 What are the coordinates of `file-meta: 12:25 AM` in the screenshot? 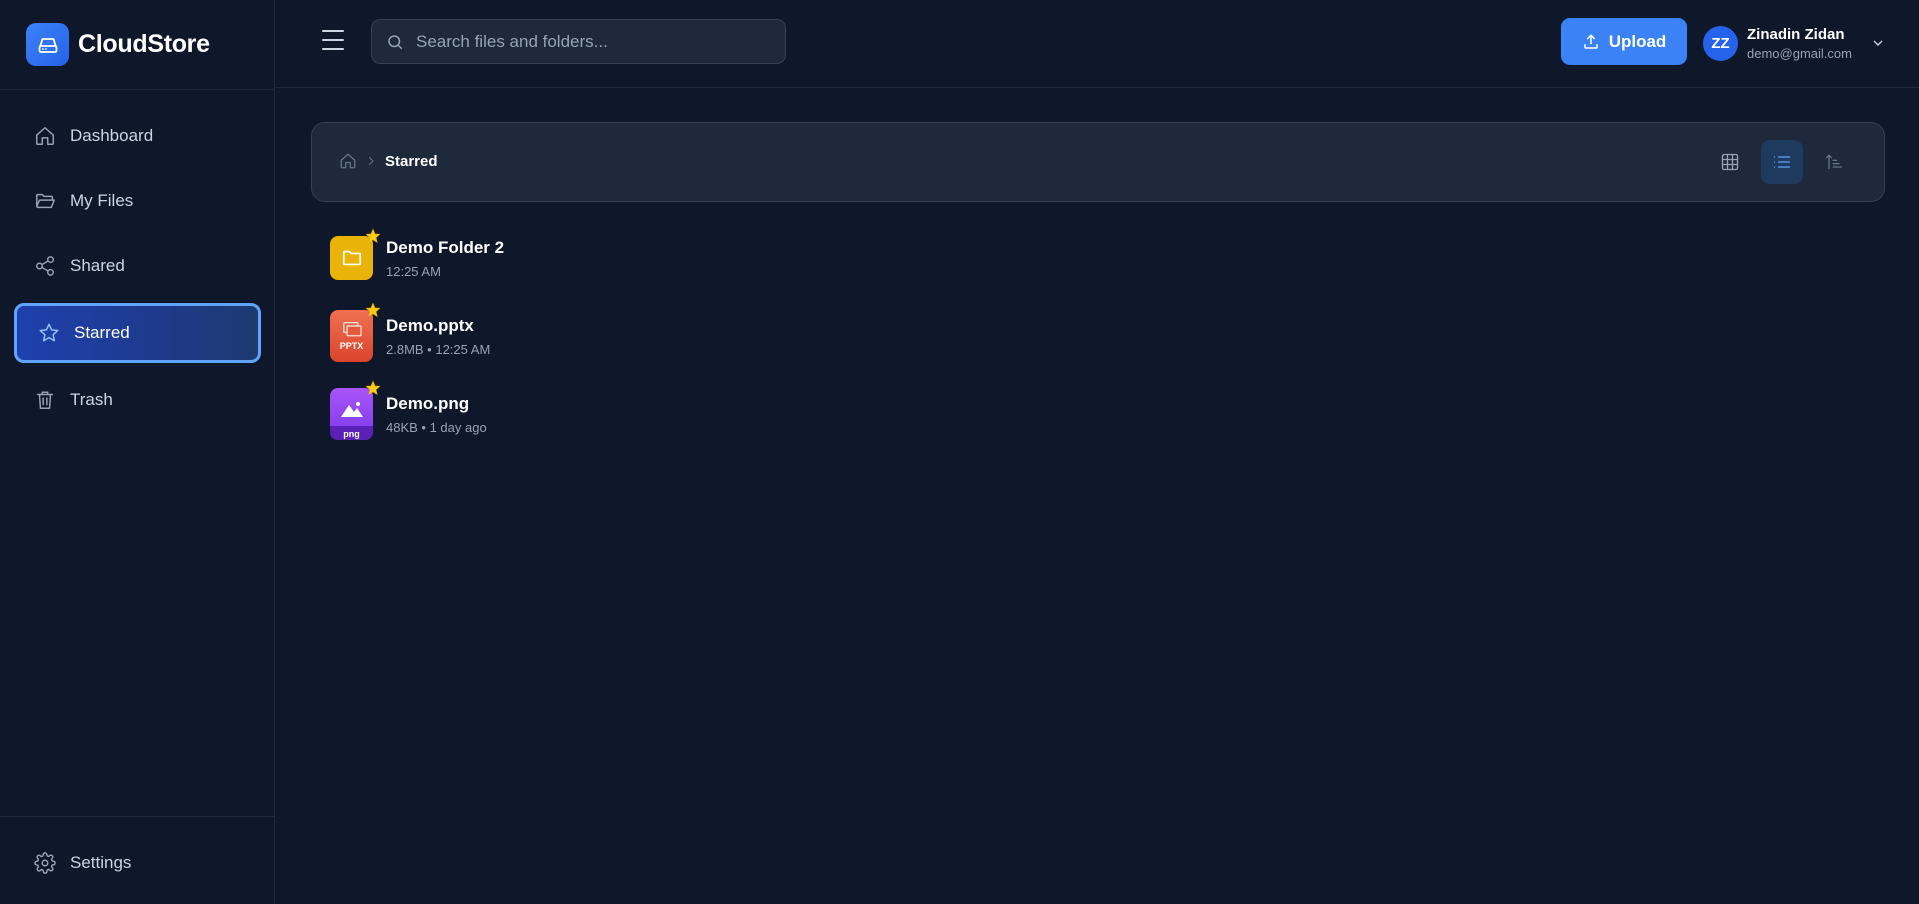 It's located at (413, 271).